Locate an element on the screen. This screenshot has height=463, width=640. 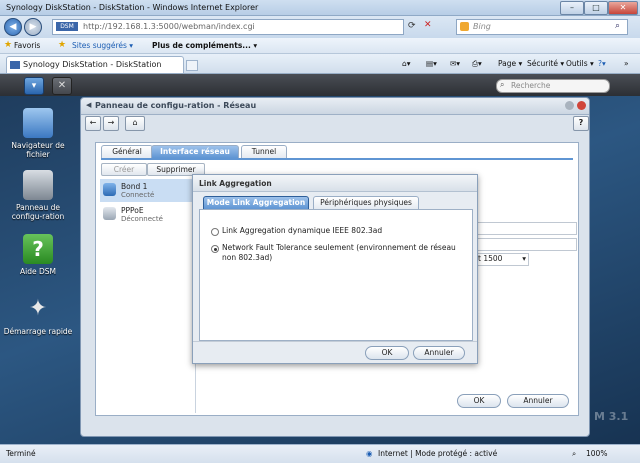
tab-tunnel: Tunnel is located at coordinates (264, 151).